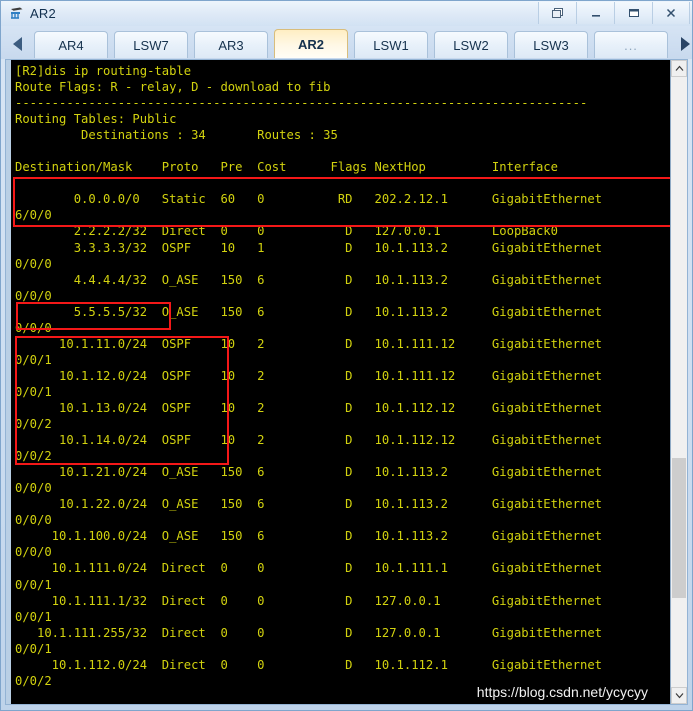  What do you see at coordinates (633, 13) in the screenshot?
I see `maximize-button` at bounding box center [633, 13].